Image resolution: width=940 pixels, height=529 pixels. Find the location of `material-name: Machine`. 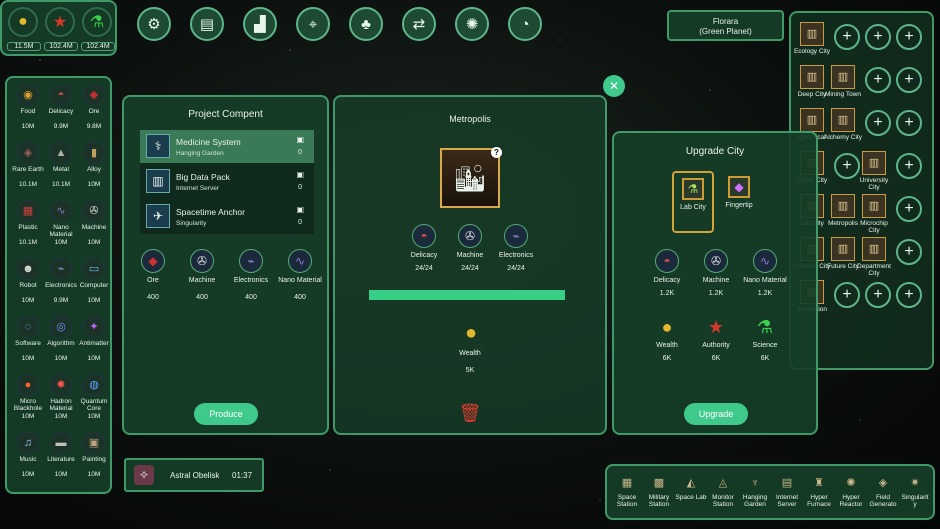

material-name: Machine is located at coordinates (94, 227).